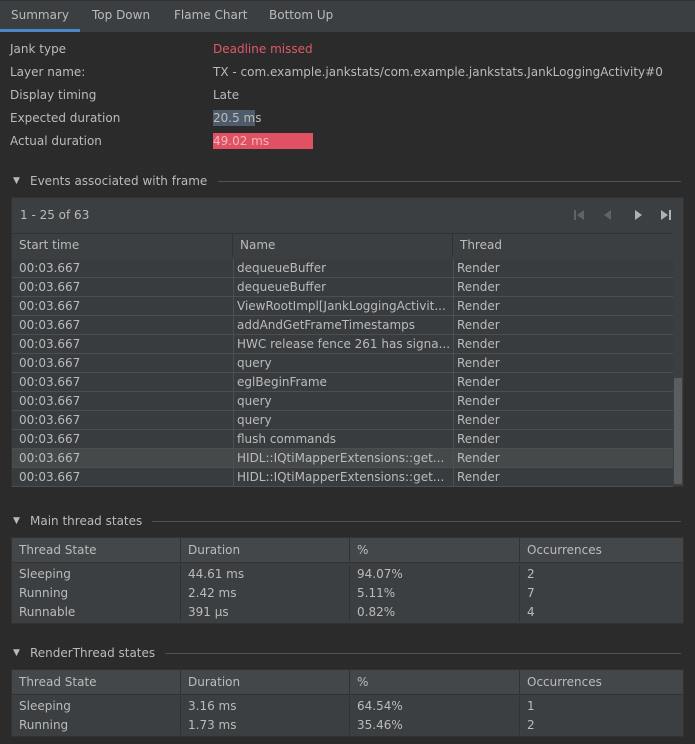 The width and height of the screenshot is (695, 744). Describe the element at coordinates (579, 215) in the screenshot. I see `first-page-icon` at that location.